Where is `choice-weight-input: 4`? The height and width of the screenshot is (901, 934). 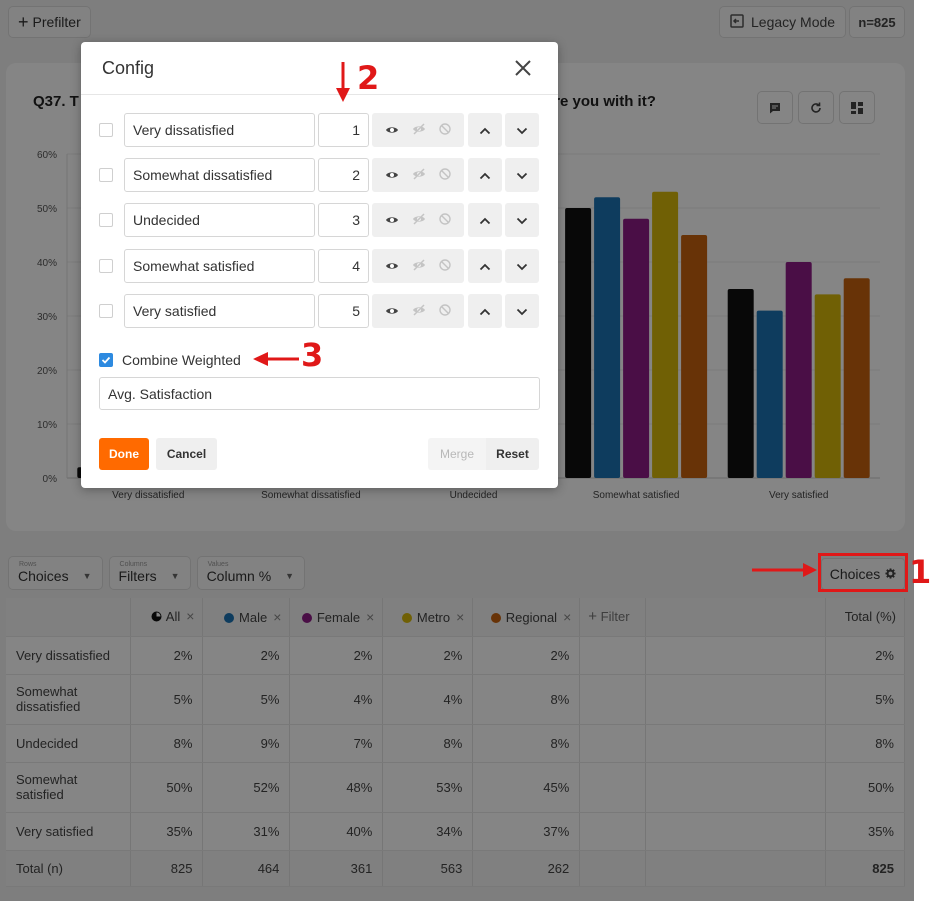 choice-weight-input: 4 is located at coordinates (343, 266).